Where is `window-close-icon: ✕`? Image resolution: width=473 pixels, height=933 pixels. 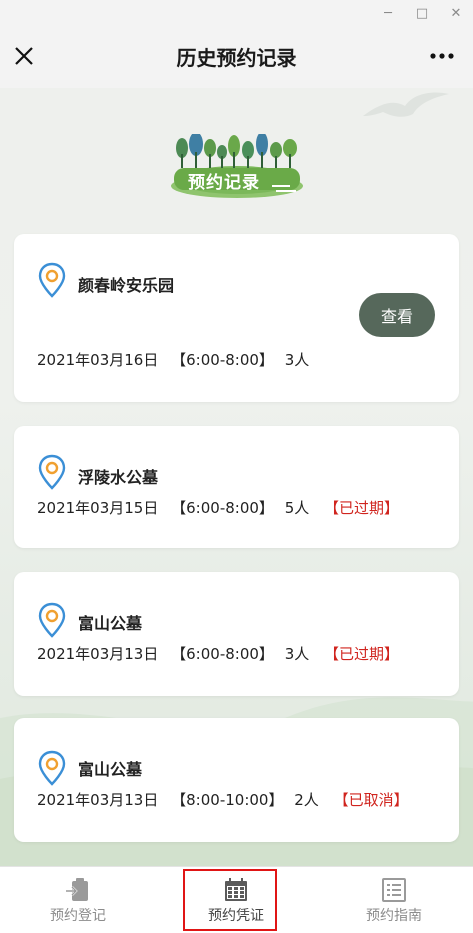
window-close-icon: ✕ is located at coordinates (456, 13).